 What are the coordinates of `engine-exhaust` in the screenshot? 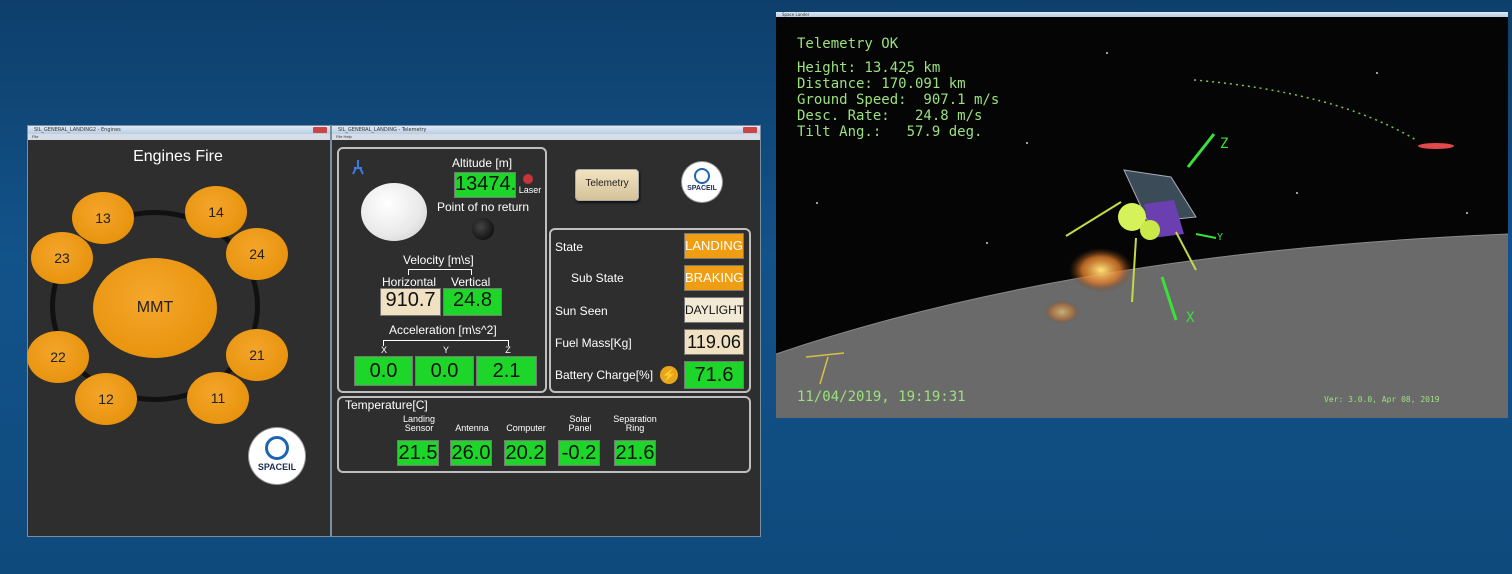 It's located at (1101, 270).